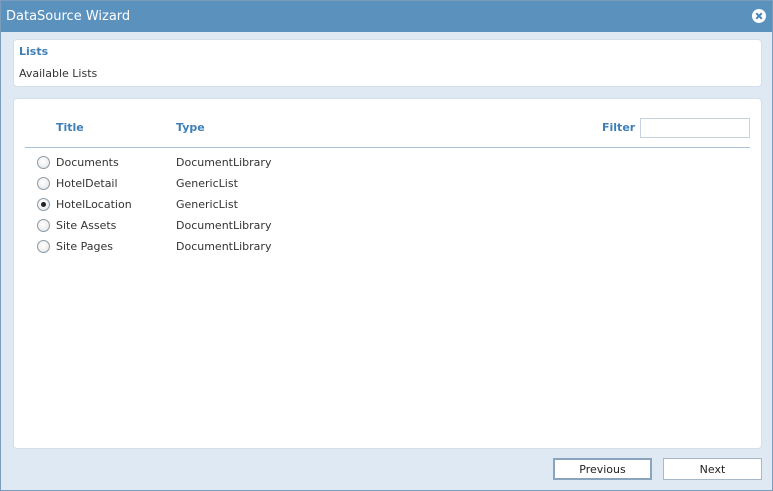 The image size is (773, 491). Describe the element at coordinates (712, 469) in the screenshot. I see `next-button: Next` at that location.